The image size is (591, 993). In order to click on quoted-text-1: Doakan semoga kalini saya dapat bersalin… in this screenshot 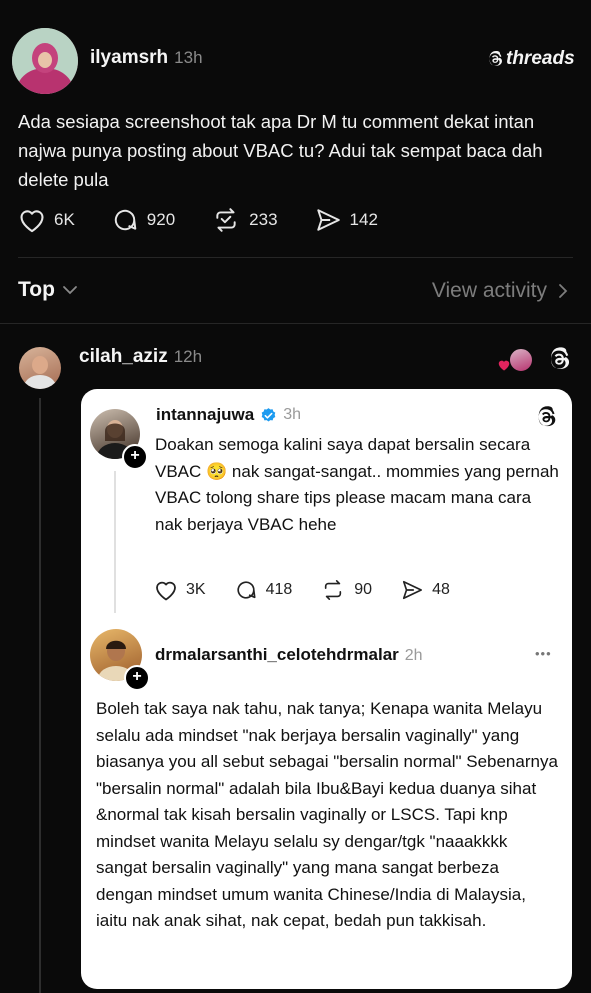, I will do `click(357, 484)`.